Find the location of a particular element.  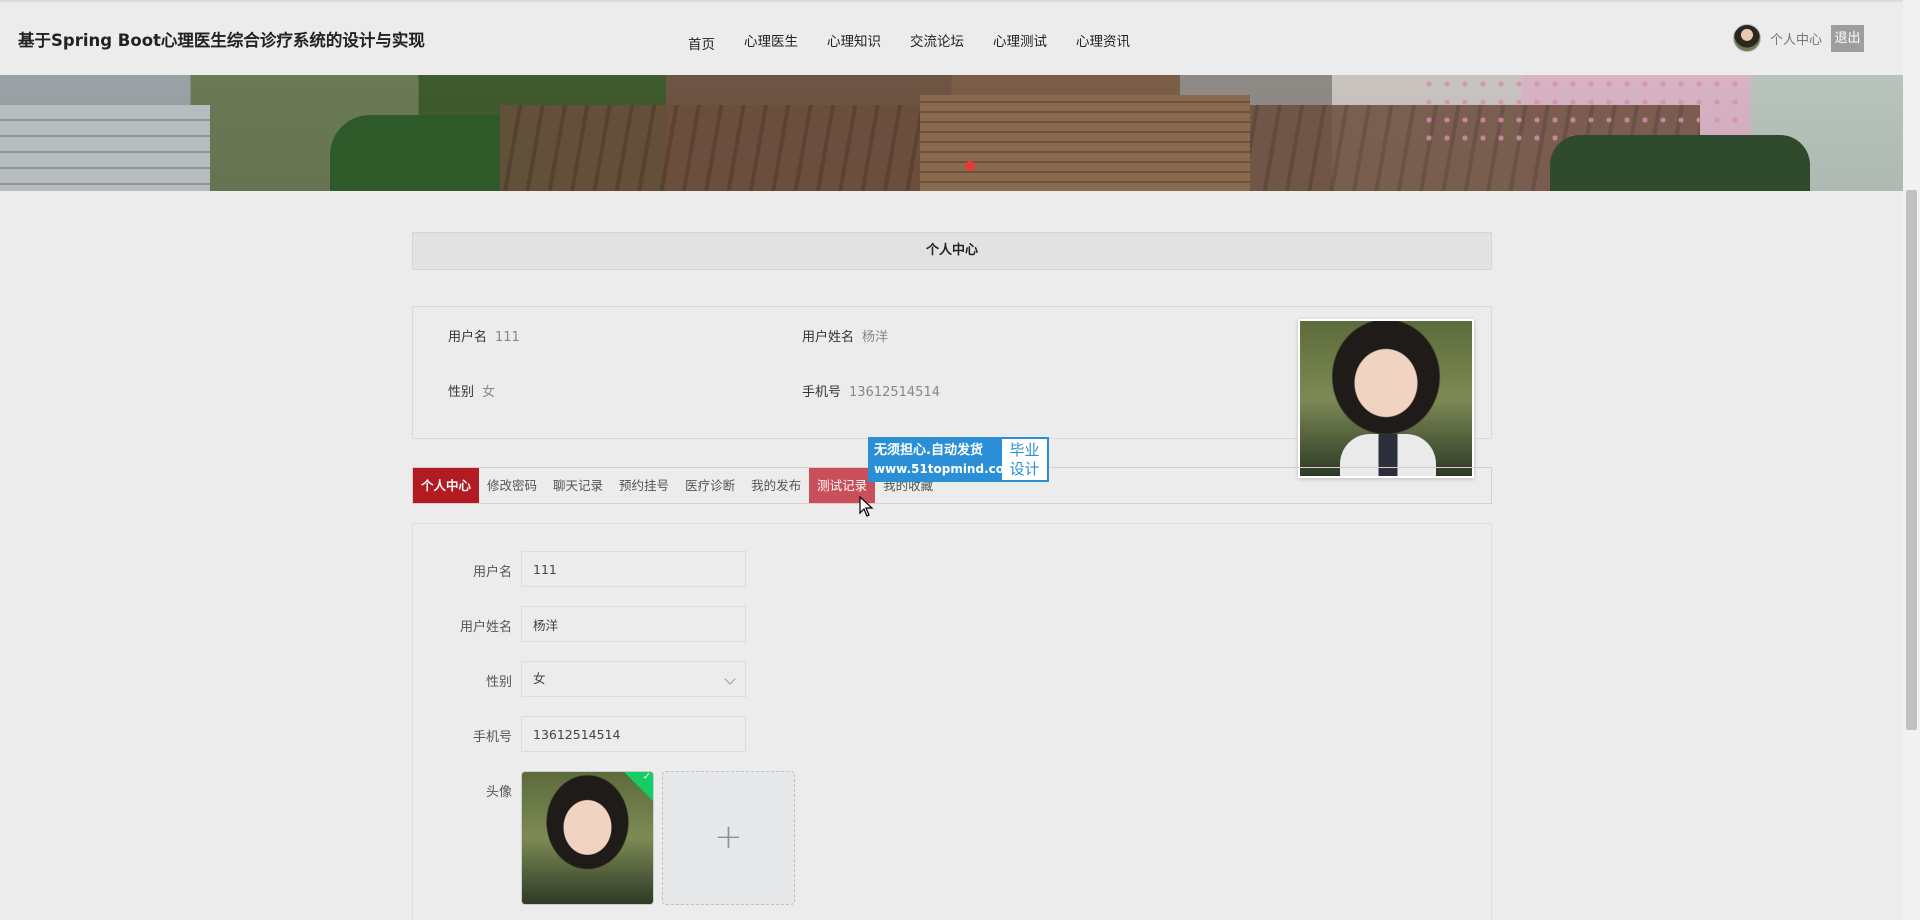

info-realname: 用户姓名 杨洋 is located at coordinates (845, 335).